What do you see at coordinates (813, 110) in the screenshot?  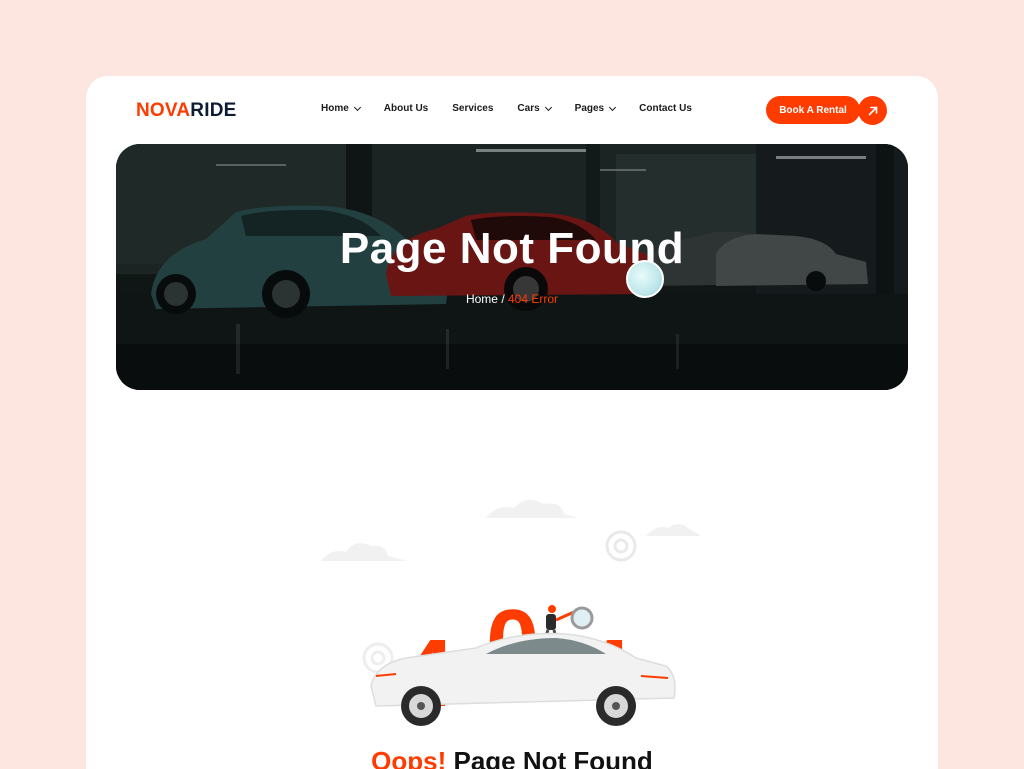 I see `book-rental-button: Book A Rental` at bounding box center [813, 110].